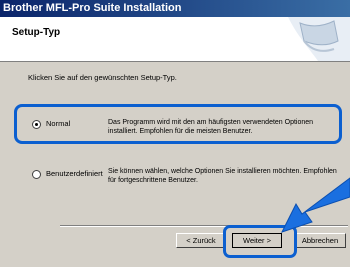 The height and width of the screenshot is (267, 350). What do you see at coordinates (204, 226) in the screenshot?
I see `separator` at bounding box center [204, 226].